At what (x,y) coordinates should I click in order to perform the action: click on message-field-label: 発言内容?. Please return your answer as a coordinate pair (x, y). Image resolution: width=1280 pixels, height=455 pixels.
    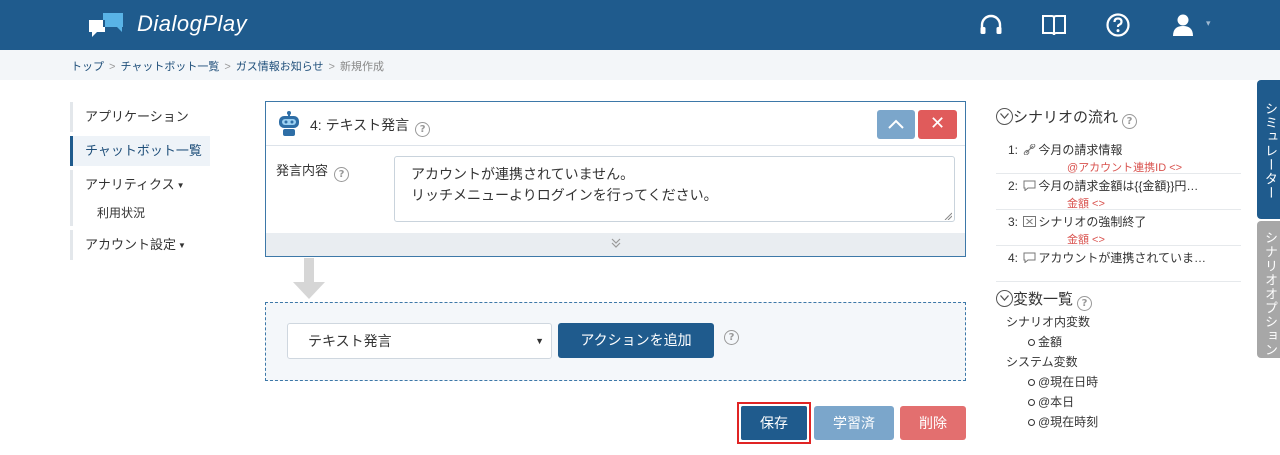
    Looking at the image, I should click on (313, 171).